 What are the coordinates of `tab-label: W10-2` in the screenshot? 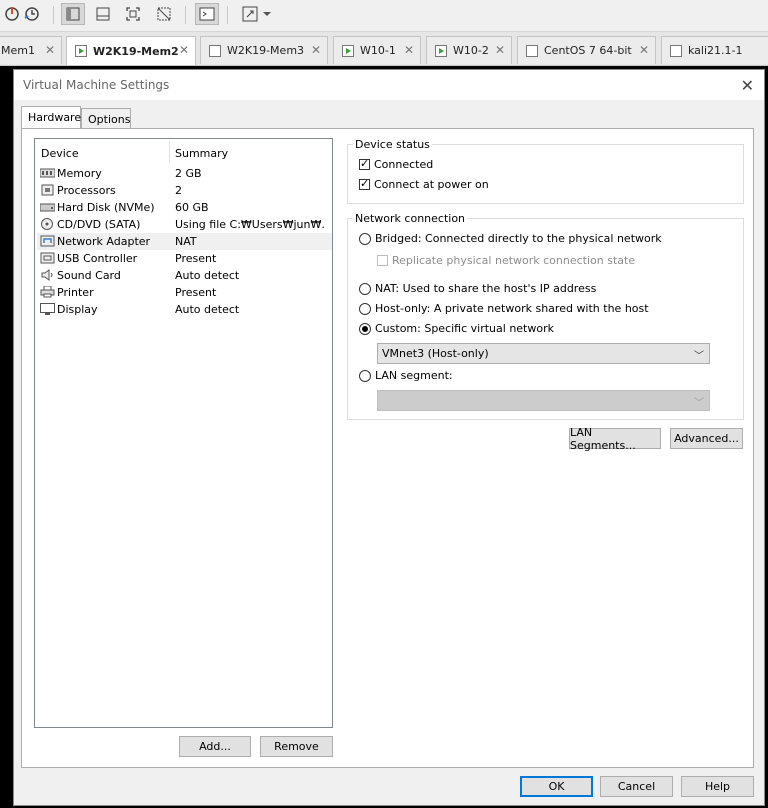 It's located at (471, 50).